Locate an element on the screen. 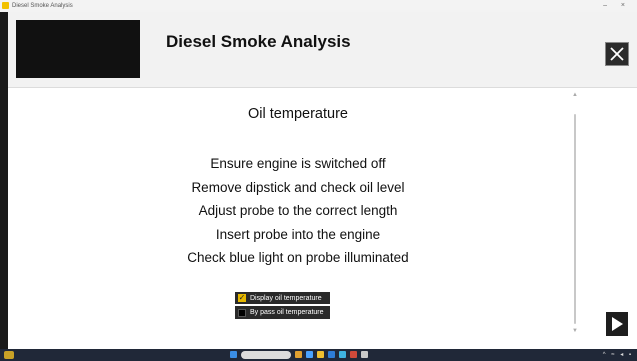 The height and width of the screenshot is (361, 637). instruction-step: Ensure engine is switched off is located at coordinates (298, 163).